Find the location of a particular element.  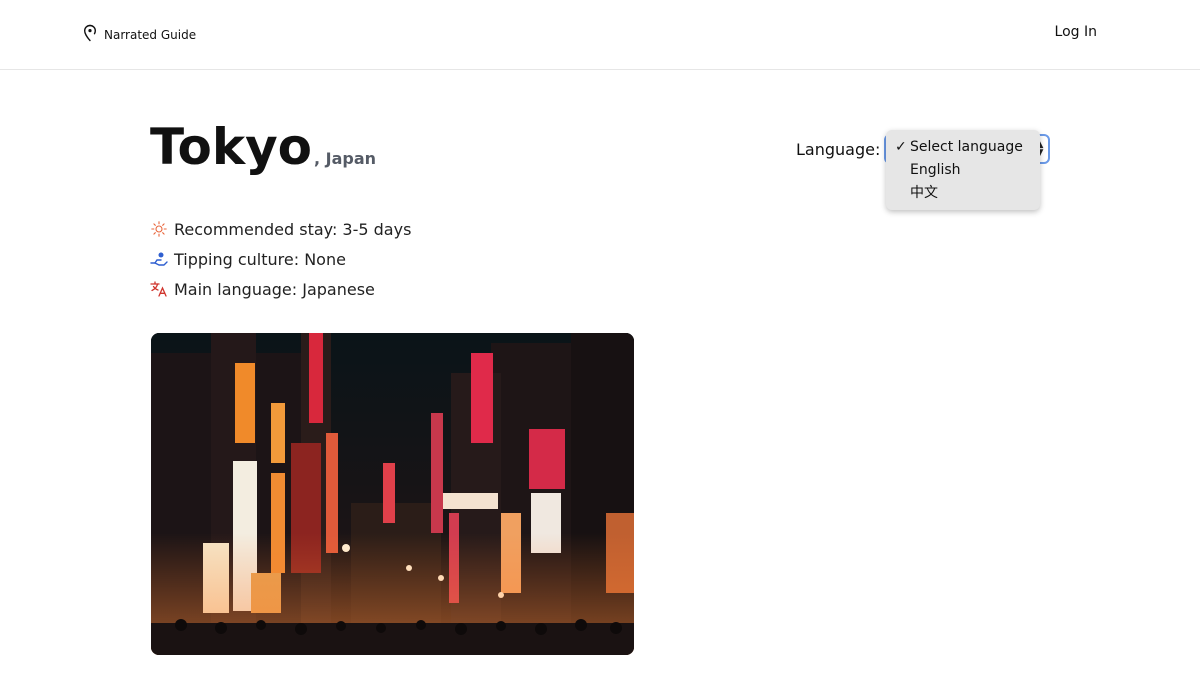

country-name: , Japan is located at coordinates (345, 158).